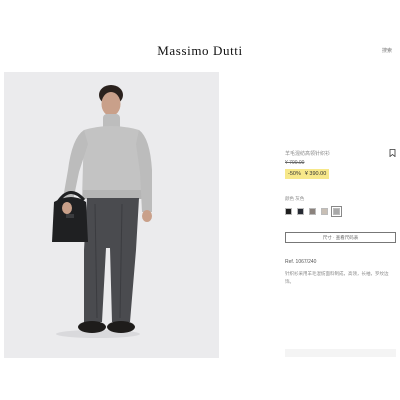  What do you see at coordinates (324, 211) in the screenshot?
I see `swatch-beige` at bounding box center [324, 211].